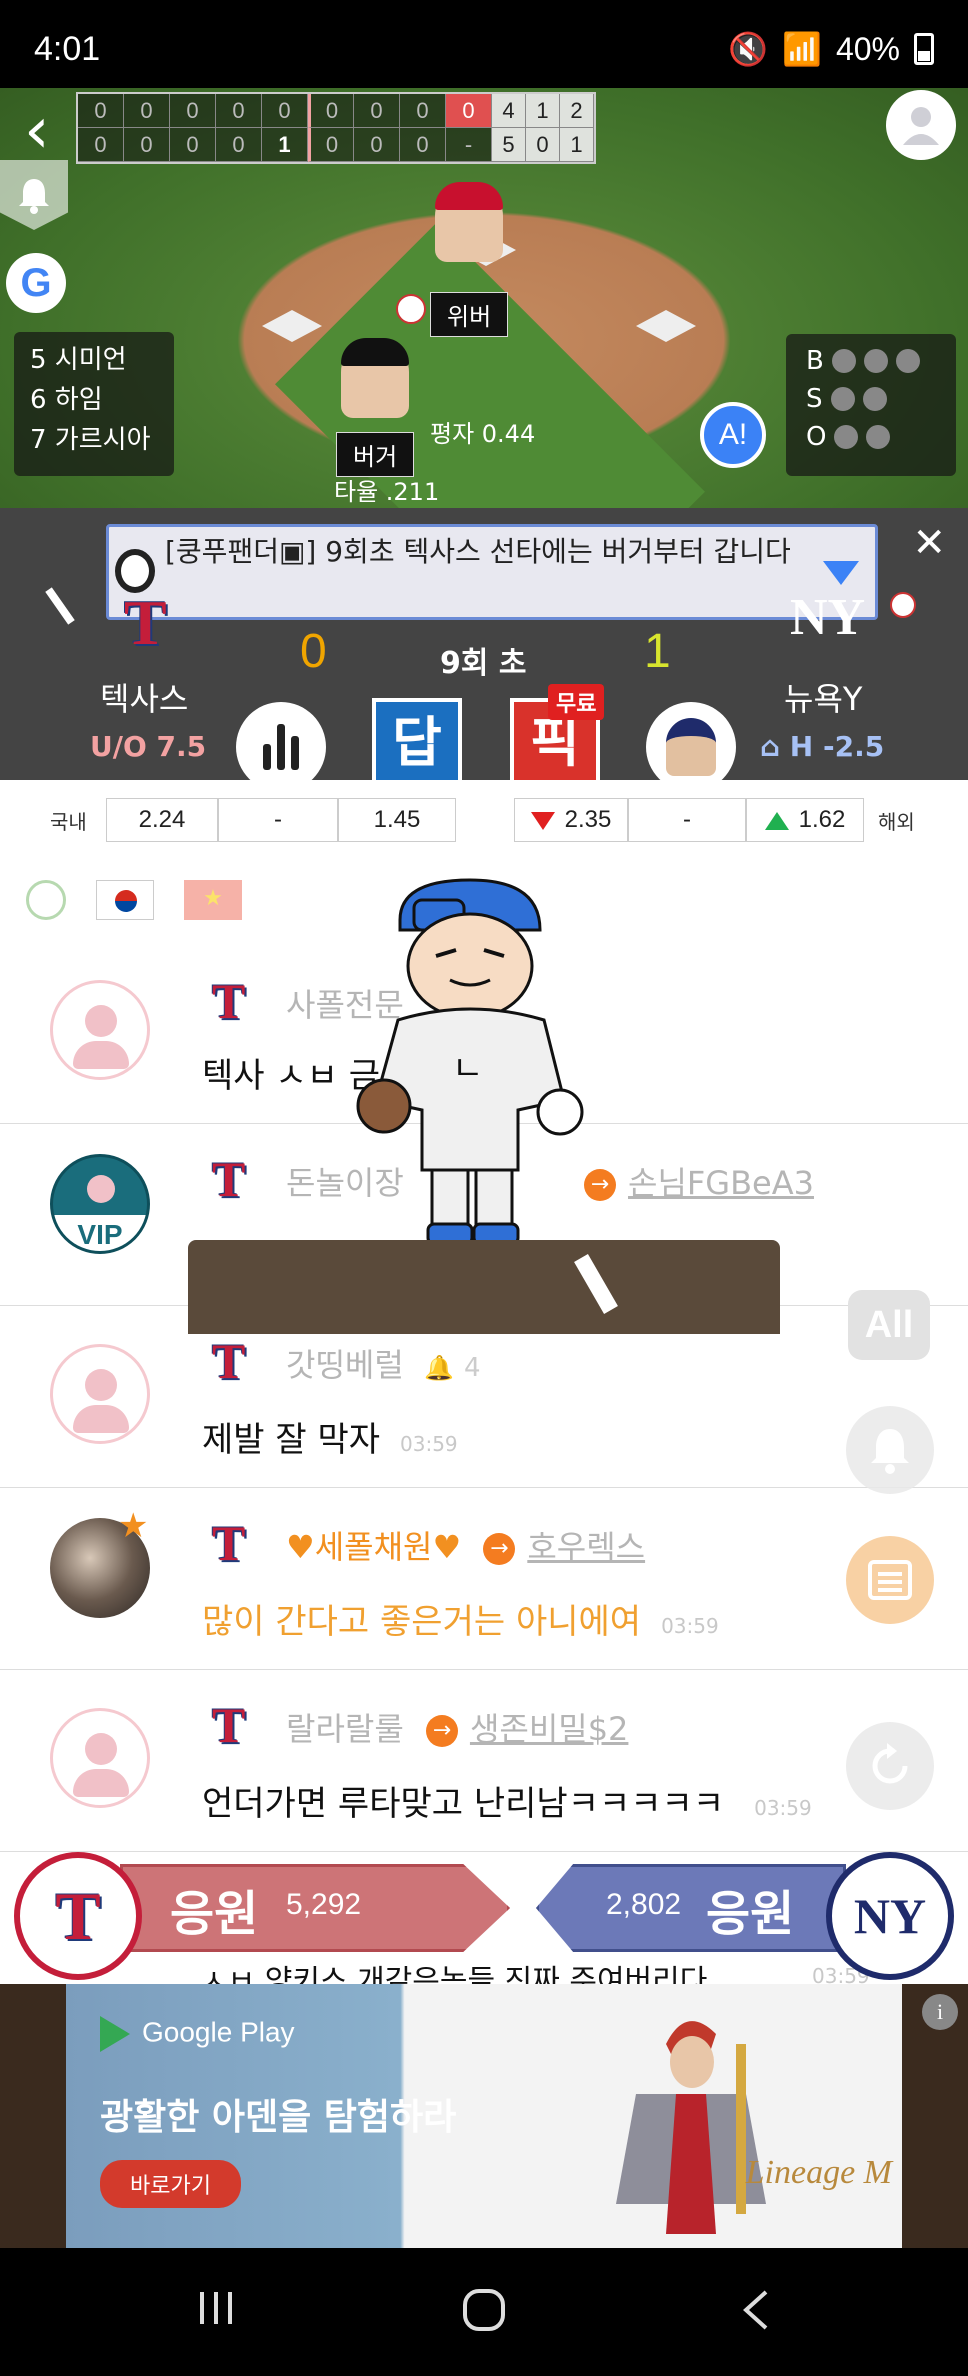  I want to click on pitcher-stat: 평자 0.44, so click(483, 434).